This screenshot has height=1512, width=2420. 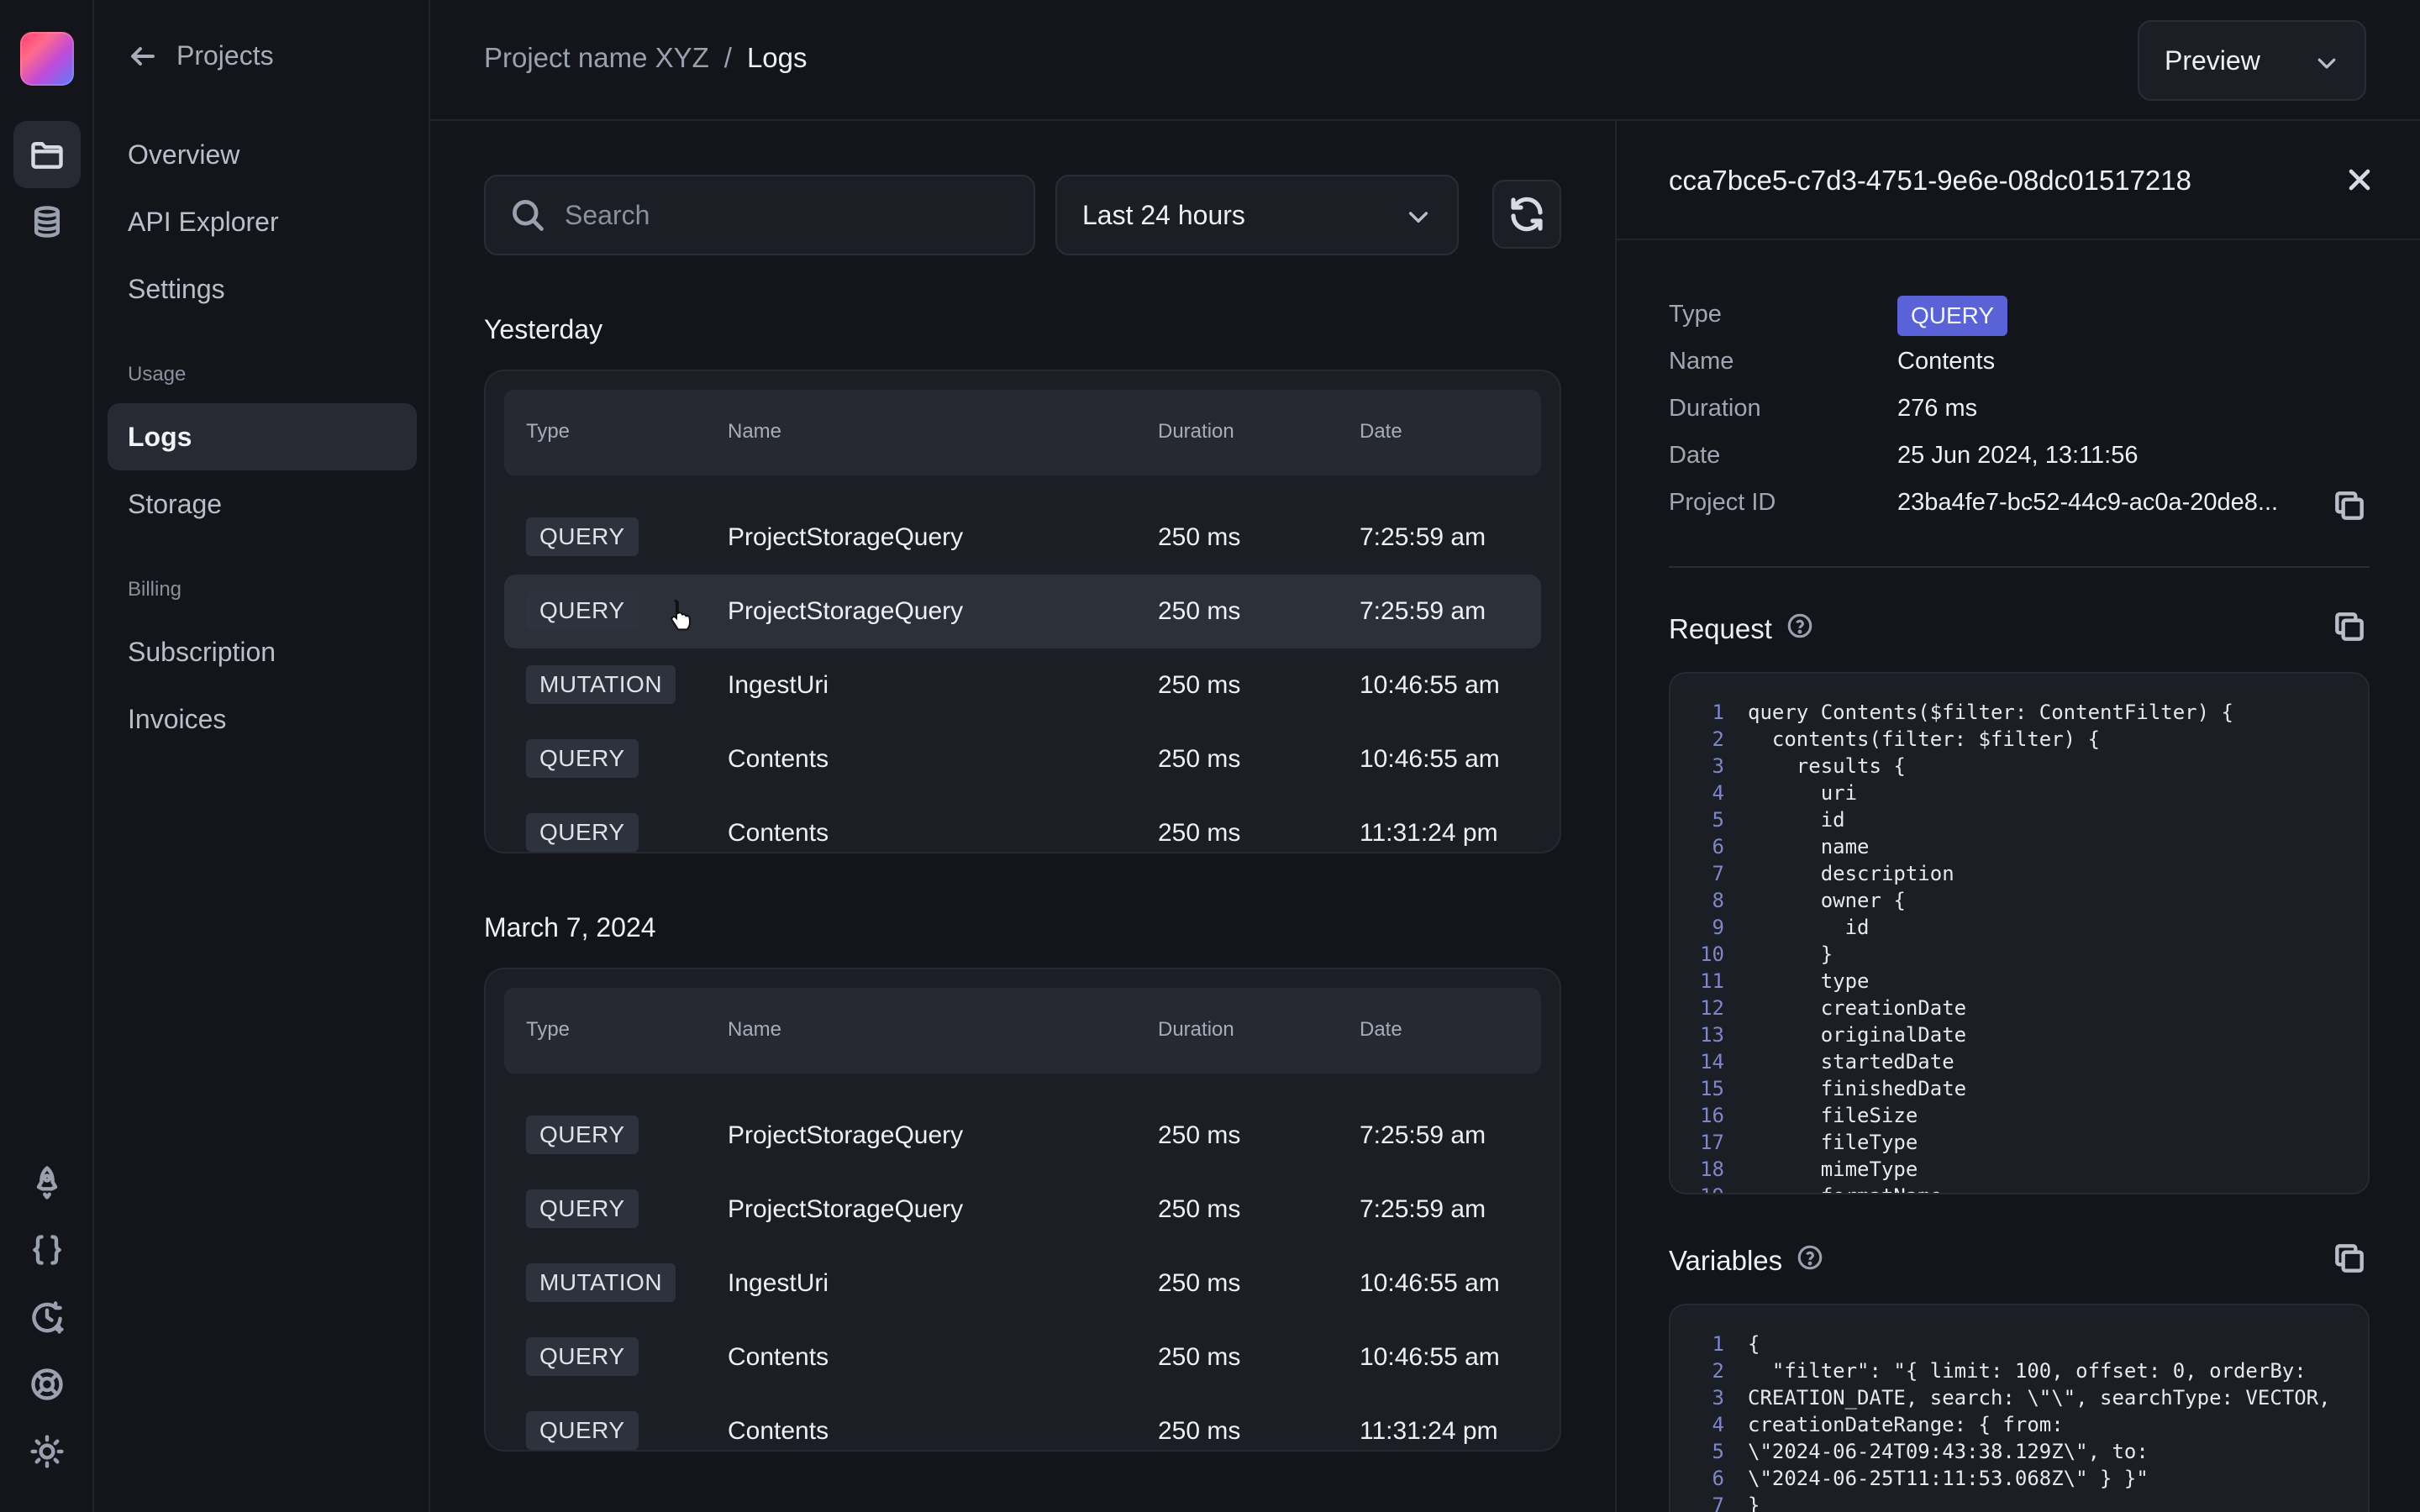 I want to click on code-text: originalDate, so click(x=1858, y=1035).